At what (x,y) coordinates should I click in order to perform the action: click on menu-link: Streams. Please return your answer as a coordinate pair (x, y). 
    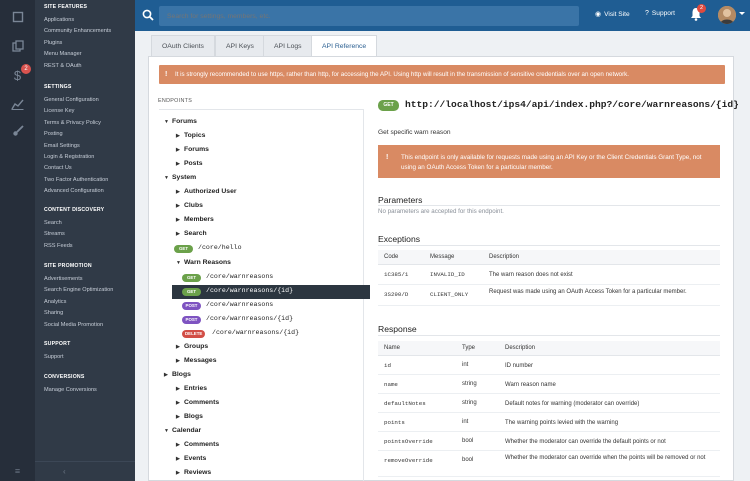
    Looking at the image, I should click on (54, 234).